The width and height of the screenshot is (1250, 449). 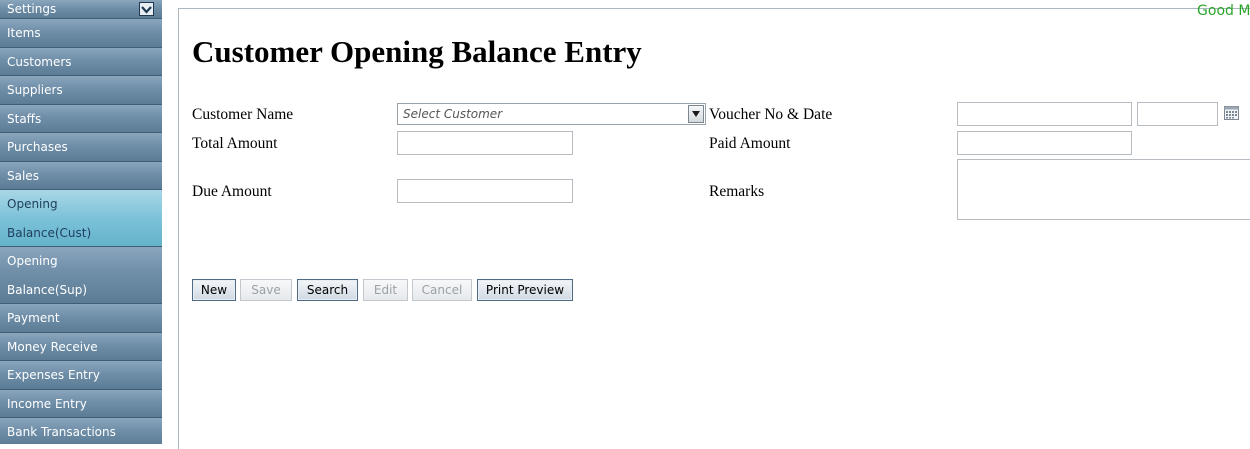 I want to click on voucher-no-input, so click(x=1044, y=114).